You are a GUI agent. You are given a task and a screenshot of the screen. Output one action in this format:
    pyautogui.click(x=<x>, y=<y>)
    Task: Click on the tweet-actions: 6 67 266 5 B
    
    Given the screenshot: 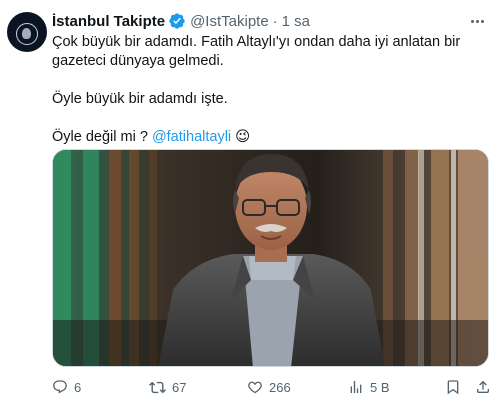 What is the action you would take?
    pyautogui.click(x=270, y=387)
    